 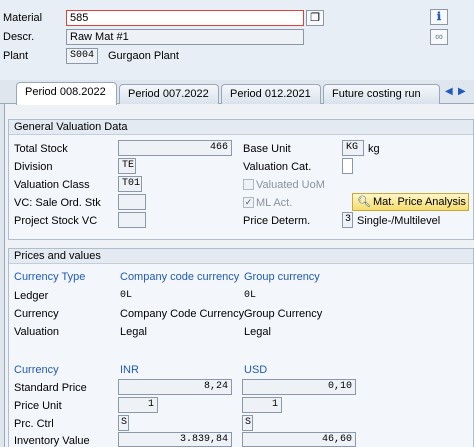 I want to click on tab-future-costing-run: Future costing run, so click(x=381, y=94).